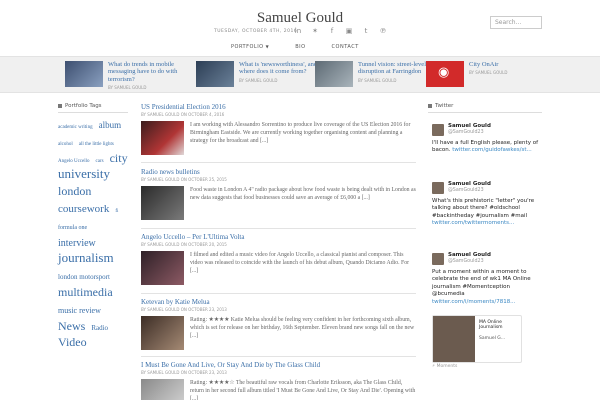 The height and width of the screenshot is (400, 600). I want to click on social-links: in ✶ f ▣ t ℗, so click(340, 31).